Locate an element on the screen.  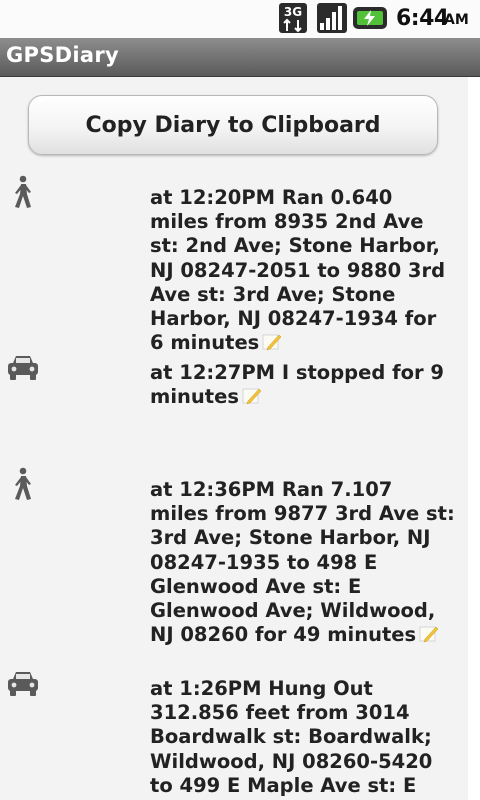
svg-text: 3G is located at coordinates (293, 12).